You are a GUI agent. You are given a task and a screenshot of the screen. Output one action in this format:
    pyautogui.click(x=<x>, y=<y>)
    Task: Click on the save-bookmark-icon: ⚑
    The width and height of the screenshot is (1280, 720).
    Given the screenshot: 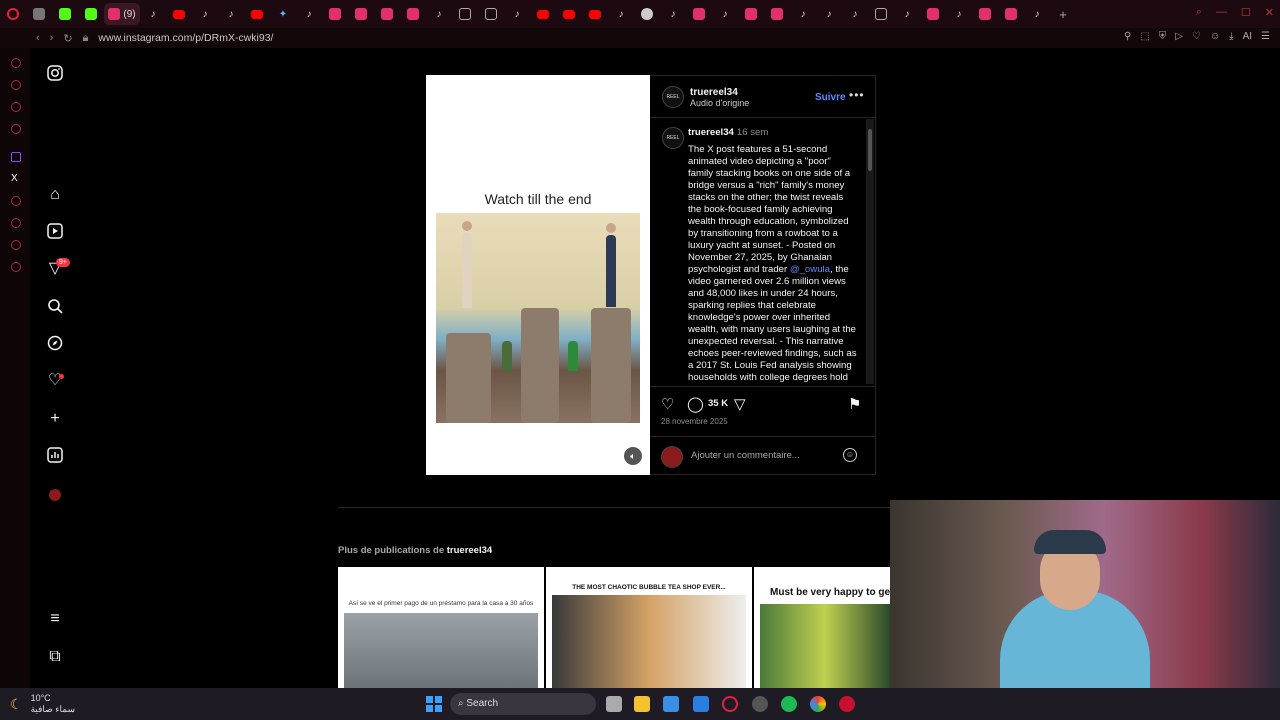 What is the action you would take?
    pyautogui.click(x=854, y=404)
    